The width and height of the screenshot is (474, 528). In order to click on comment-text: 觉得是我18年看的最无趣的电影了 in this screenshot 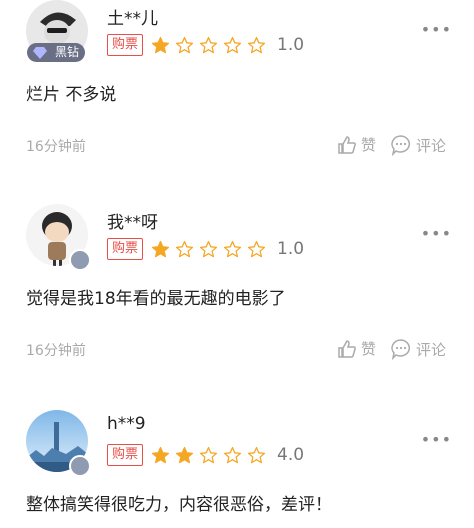, I will do `click(156, 299)`.